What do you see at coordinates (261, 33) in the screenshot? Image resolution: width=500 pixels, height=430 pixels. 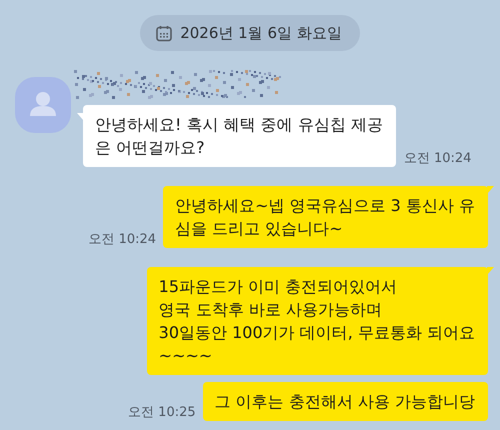 I see `date-label: 2026년 1월 6일 화요일` at bounding box center [261, 33].